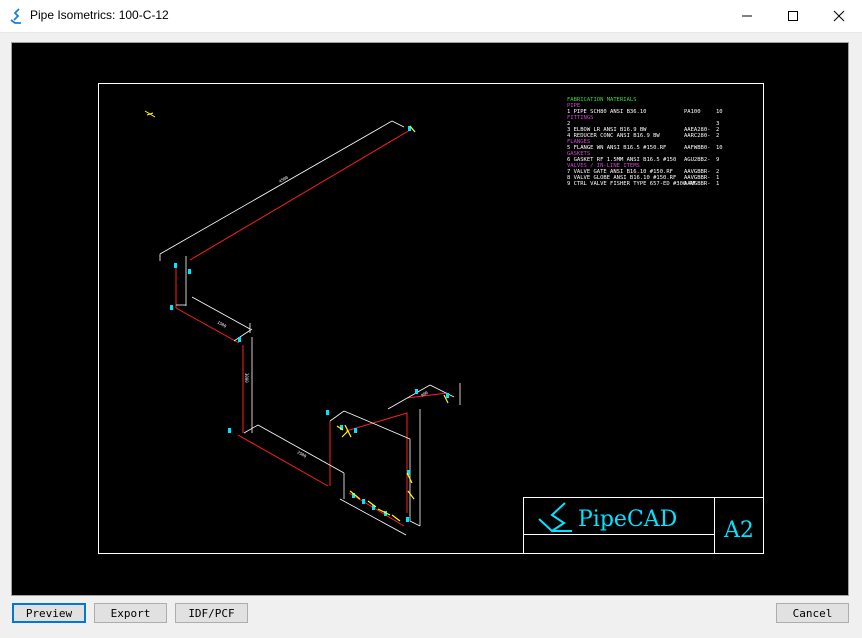  Describe the element at coordinates (697, 184) in the screenshot. I see `bom-line-9-code: AAVGBBR-` at that location.